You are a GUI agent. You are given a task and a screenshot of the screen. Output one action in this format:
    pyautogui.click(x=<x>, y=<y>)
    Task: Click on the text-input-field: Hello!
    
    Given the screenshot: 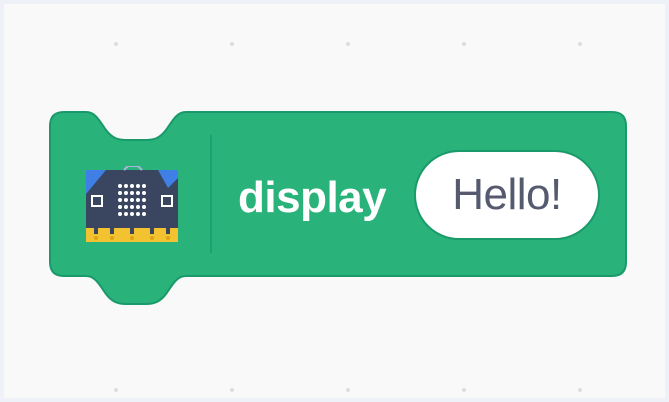 What is the action you would take?
    pyautogui.click(x=507, y=195)
    